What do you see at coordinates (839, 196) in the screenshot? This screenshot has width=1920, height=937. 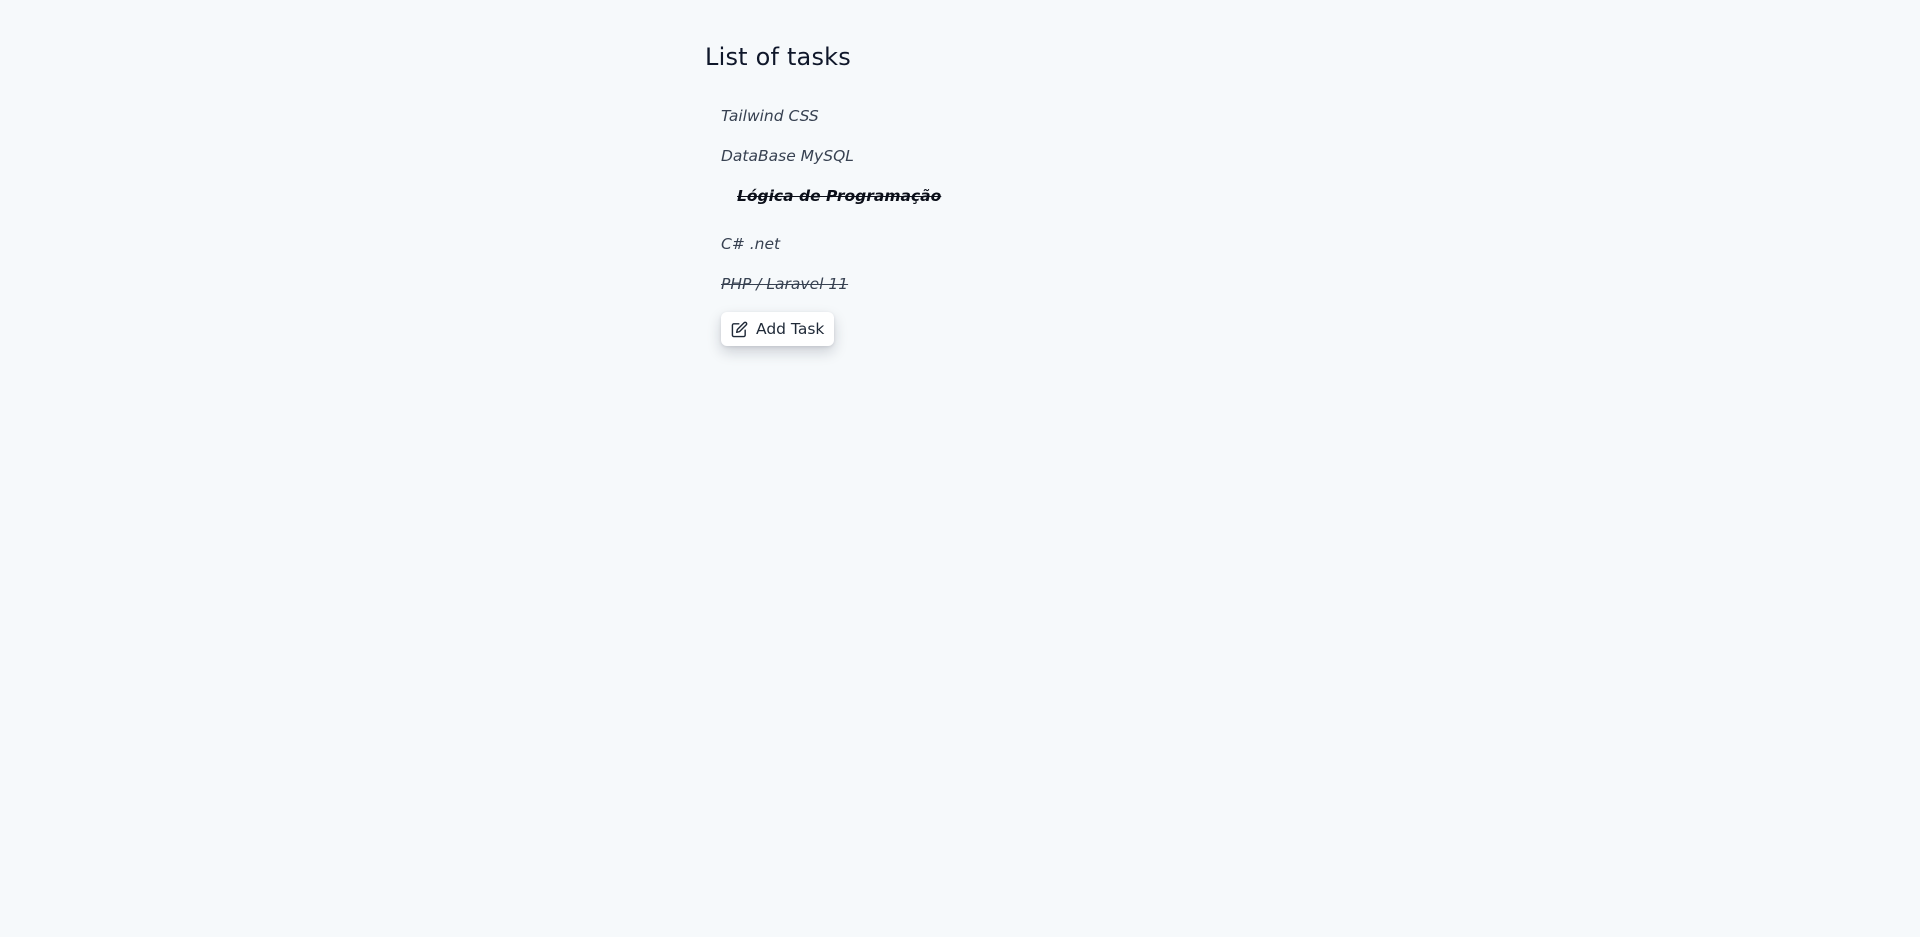 I see `task-label: Lógica de Programação` at bounding box center [839, 196].